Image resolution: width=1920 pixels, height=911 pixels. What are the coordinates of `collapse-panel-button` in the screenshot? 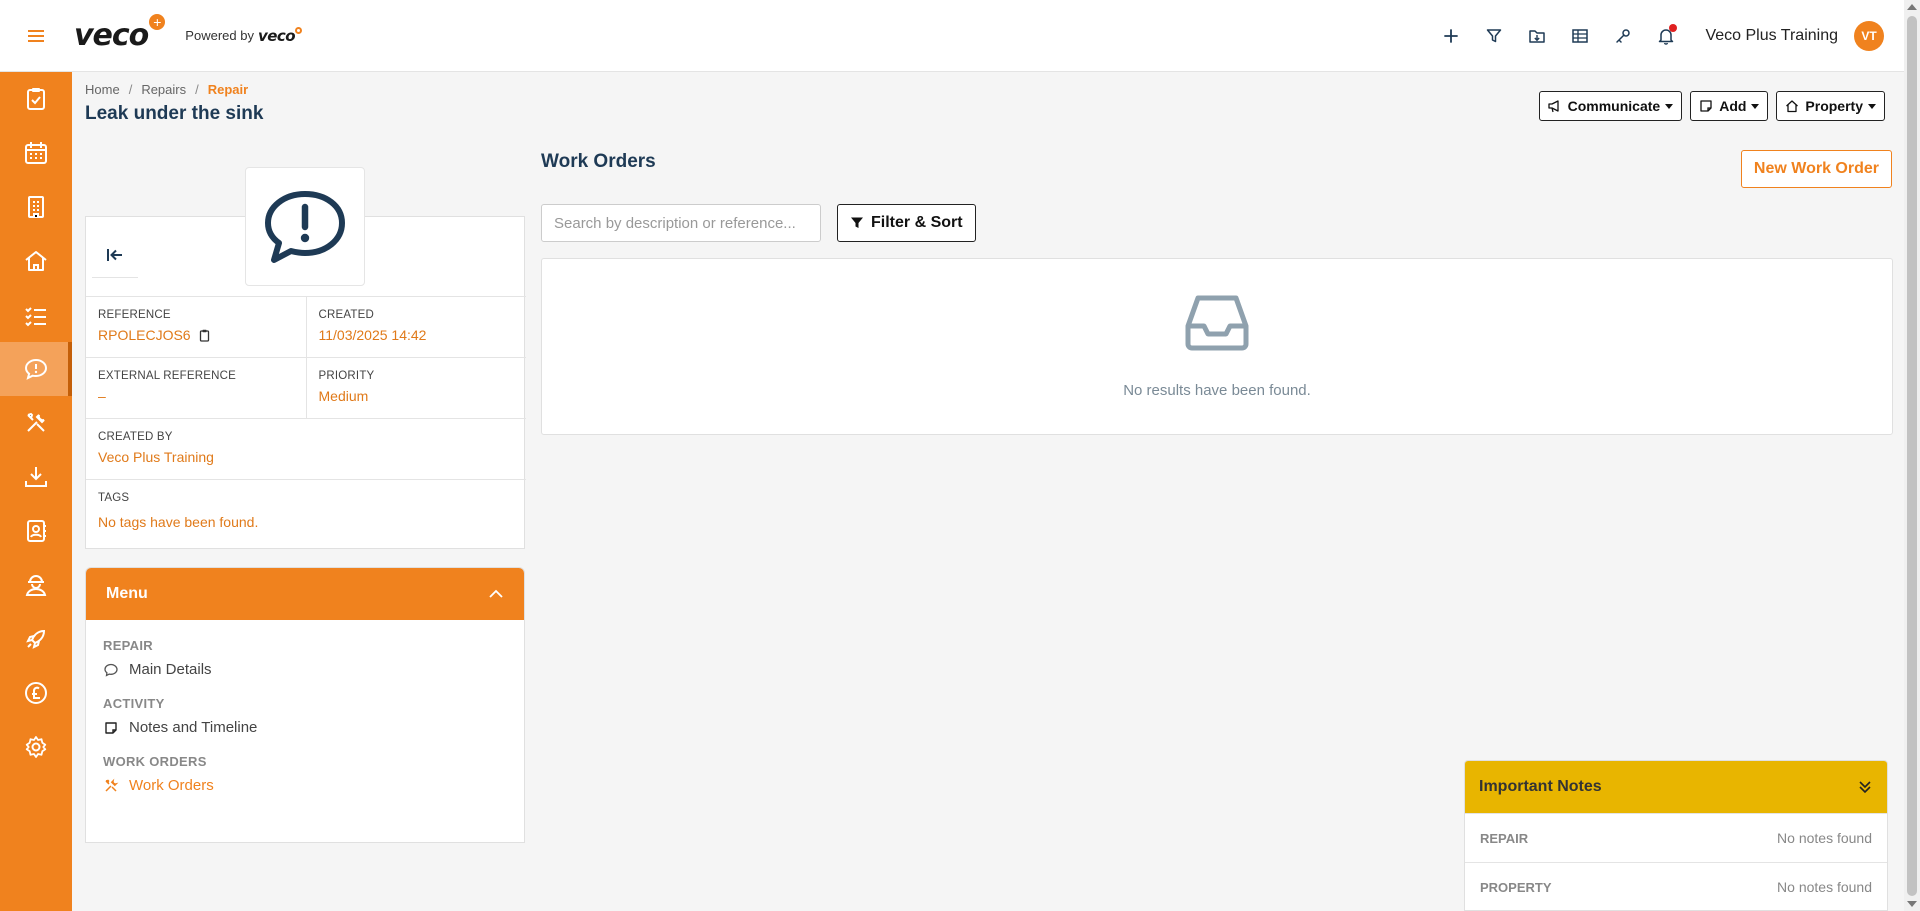 It's located at (115, 255).